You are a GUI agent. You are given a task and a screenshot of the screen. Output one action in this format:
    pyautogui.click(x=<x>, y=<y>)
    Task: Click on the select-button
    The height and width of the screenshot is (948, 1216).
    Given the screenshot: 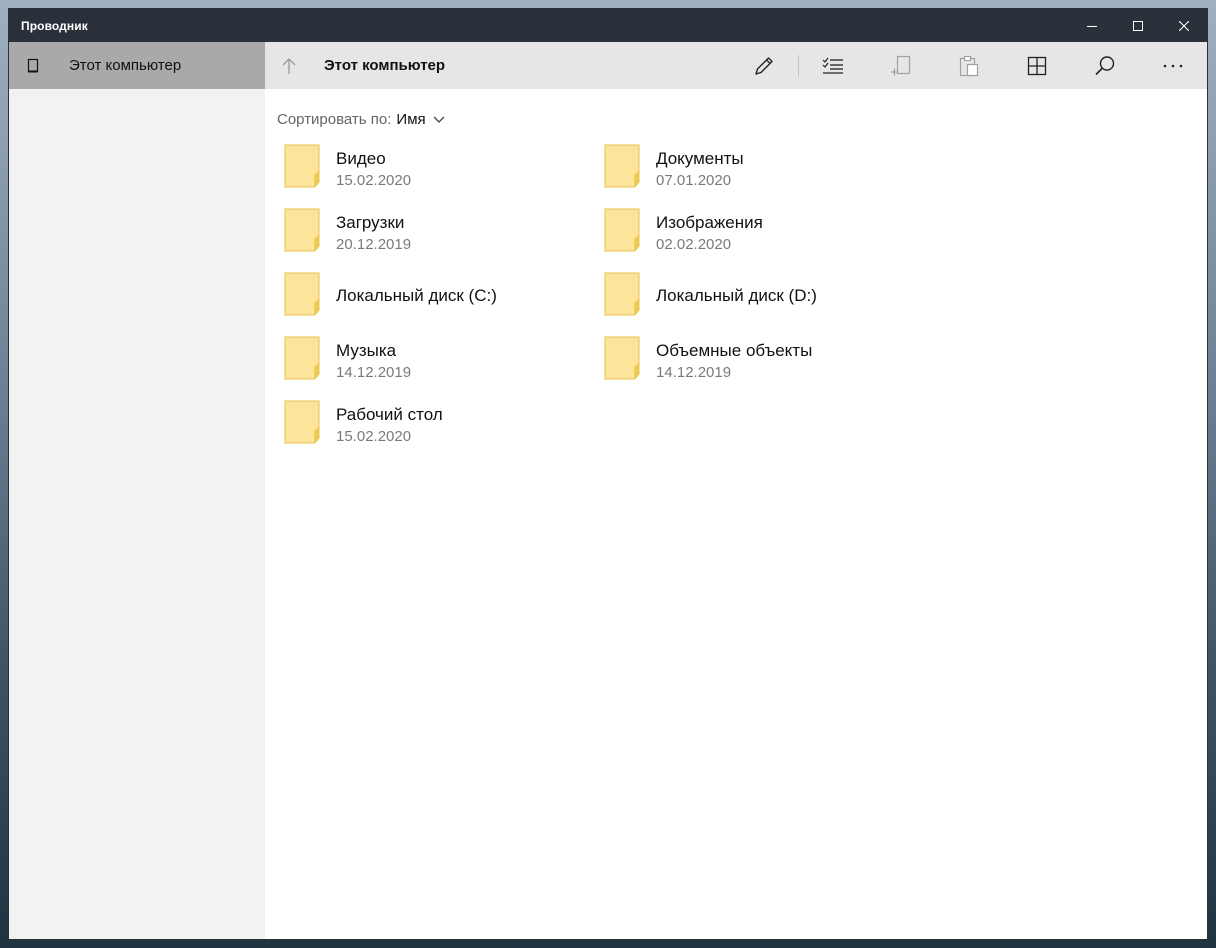 What is the action you would take?
    pyautogui.click(x=833, y=65)
    